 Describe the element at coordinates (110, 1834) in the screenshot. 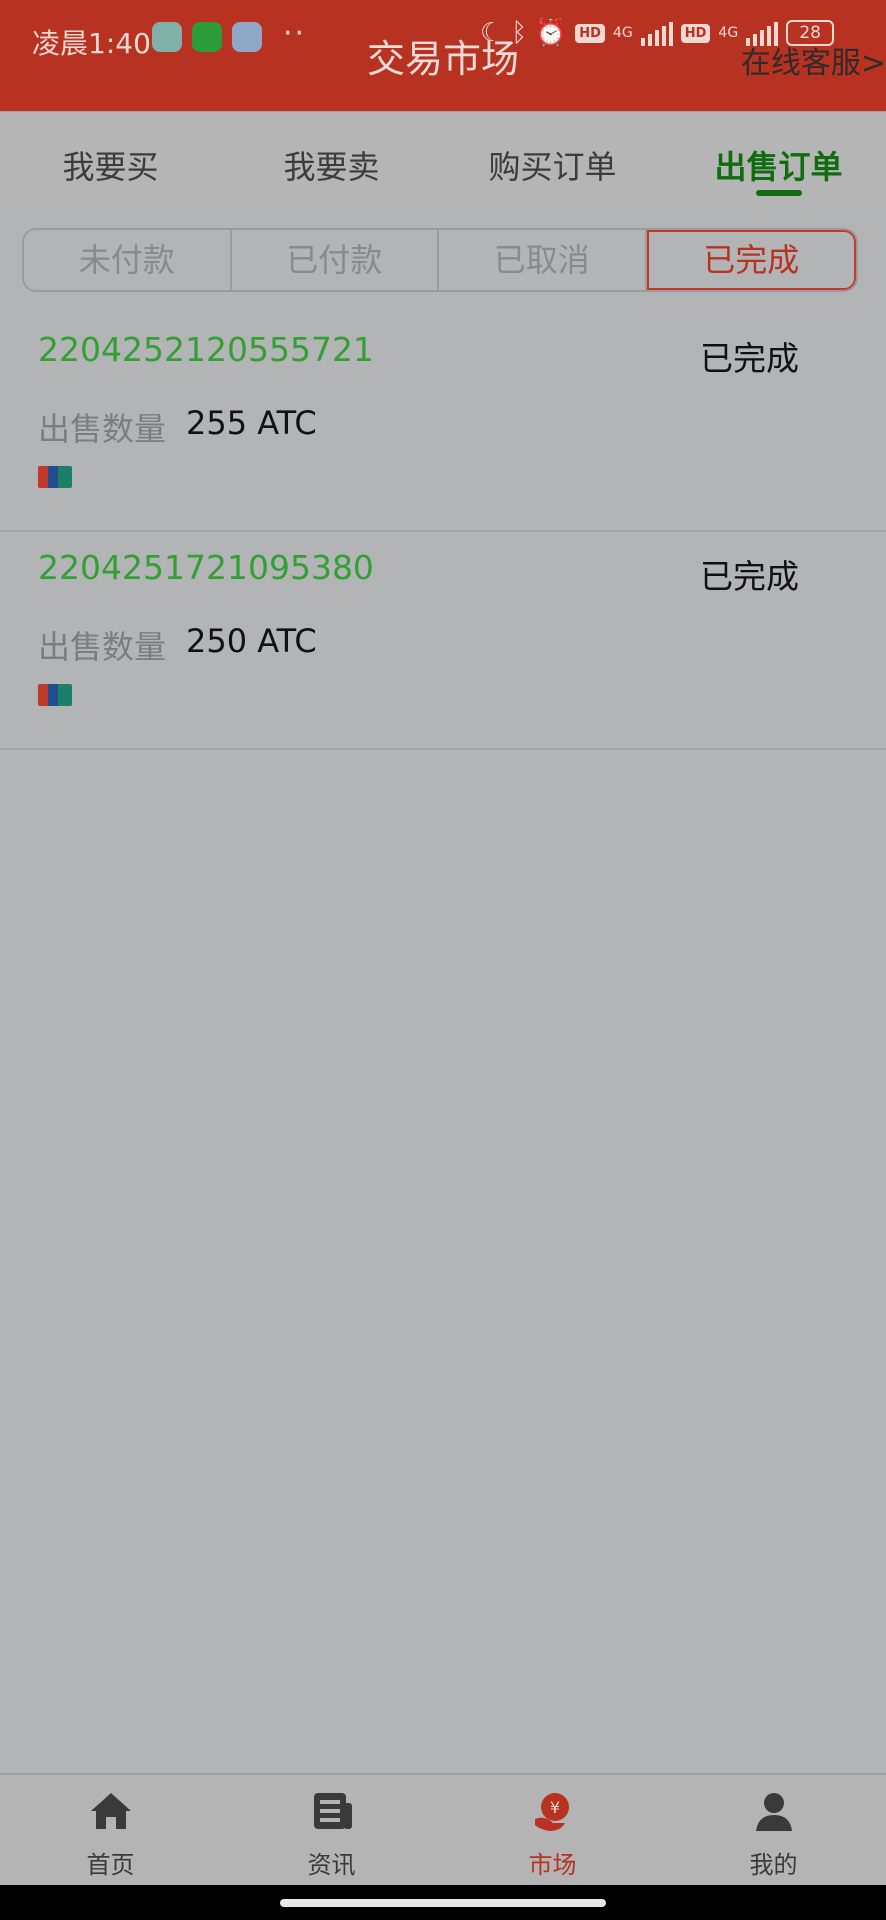

I see `nav-home: 首页` at that location.